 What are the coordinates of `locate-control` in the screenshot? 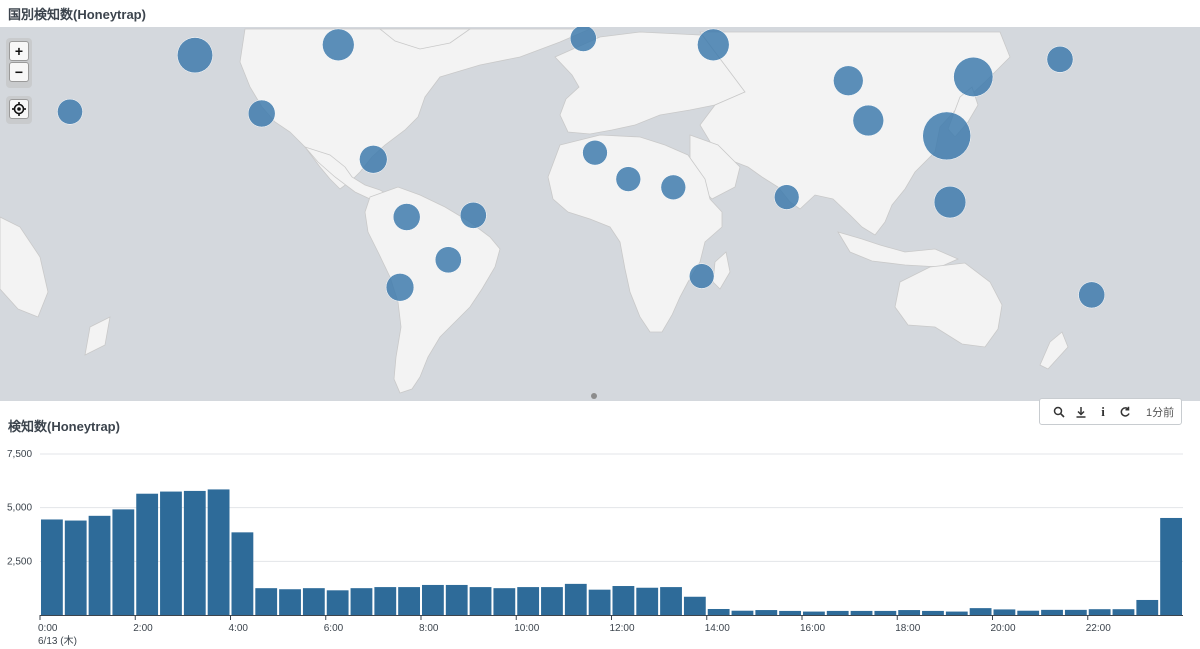 It's located at (19, 110).